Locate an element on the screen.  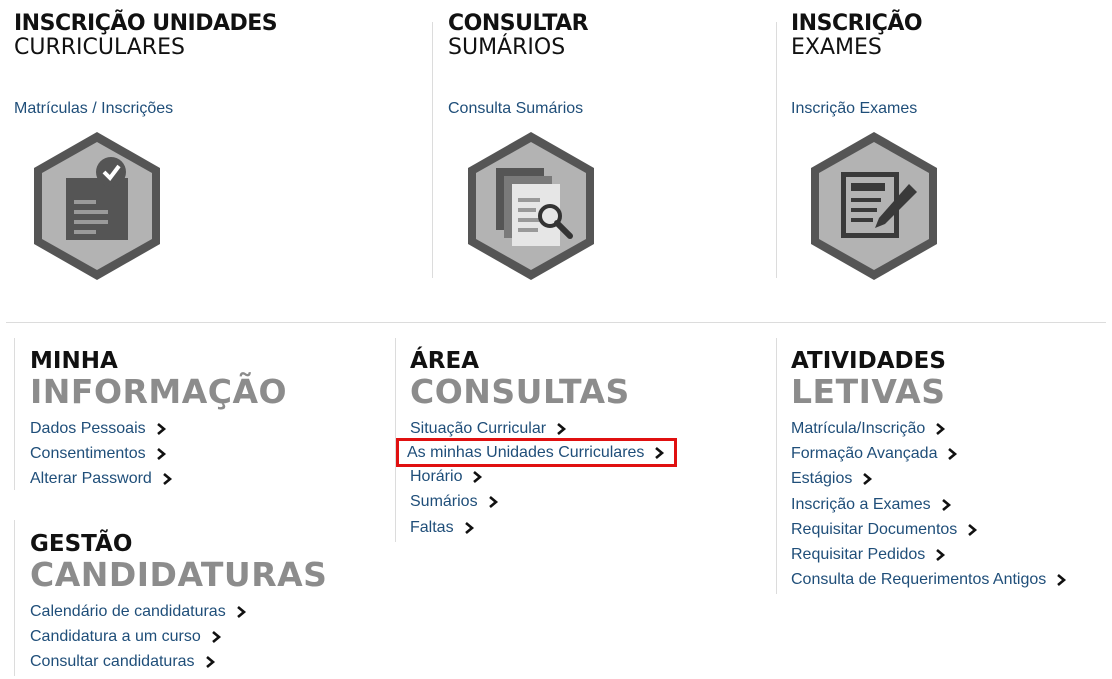
requisitar-pedidos-link: Requisitar Pedidos is located at coordinates (929, 554).